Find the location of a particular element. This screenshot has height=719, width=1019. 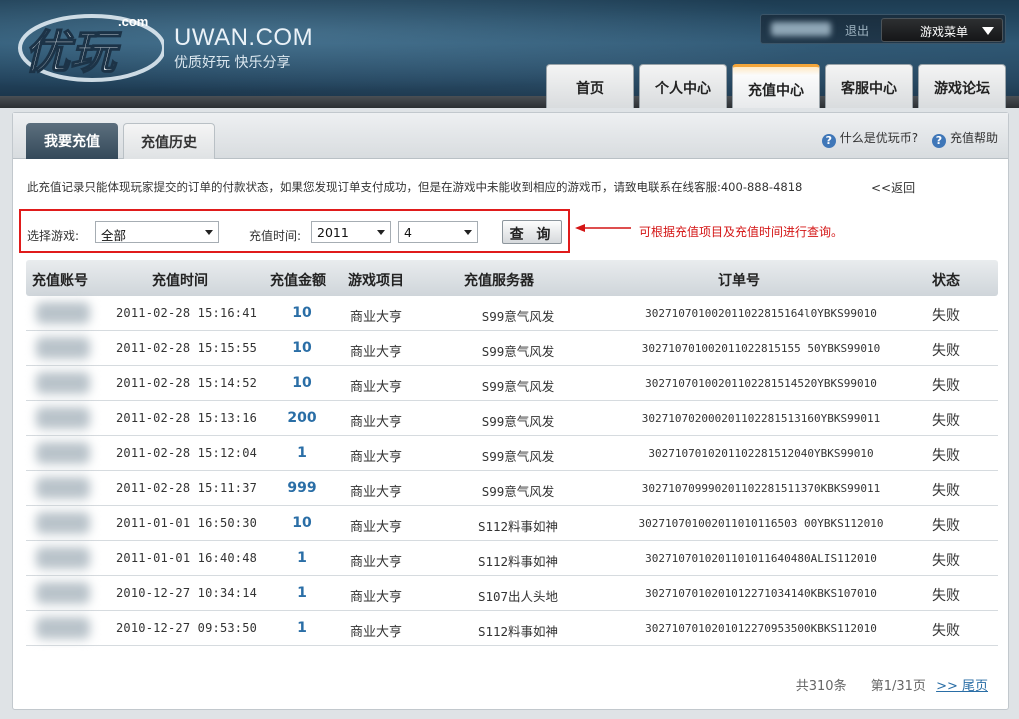

order-number: 302710709990201102281511370KBKS99011 is located at coordinates (761, 488).